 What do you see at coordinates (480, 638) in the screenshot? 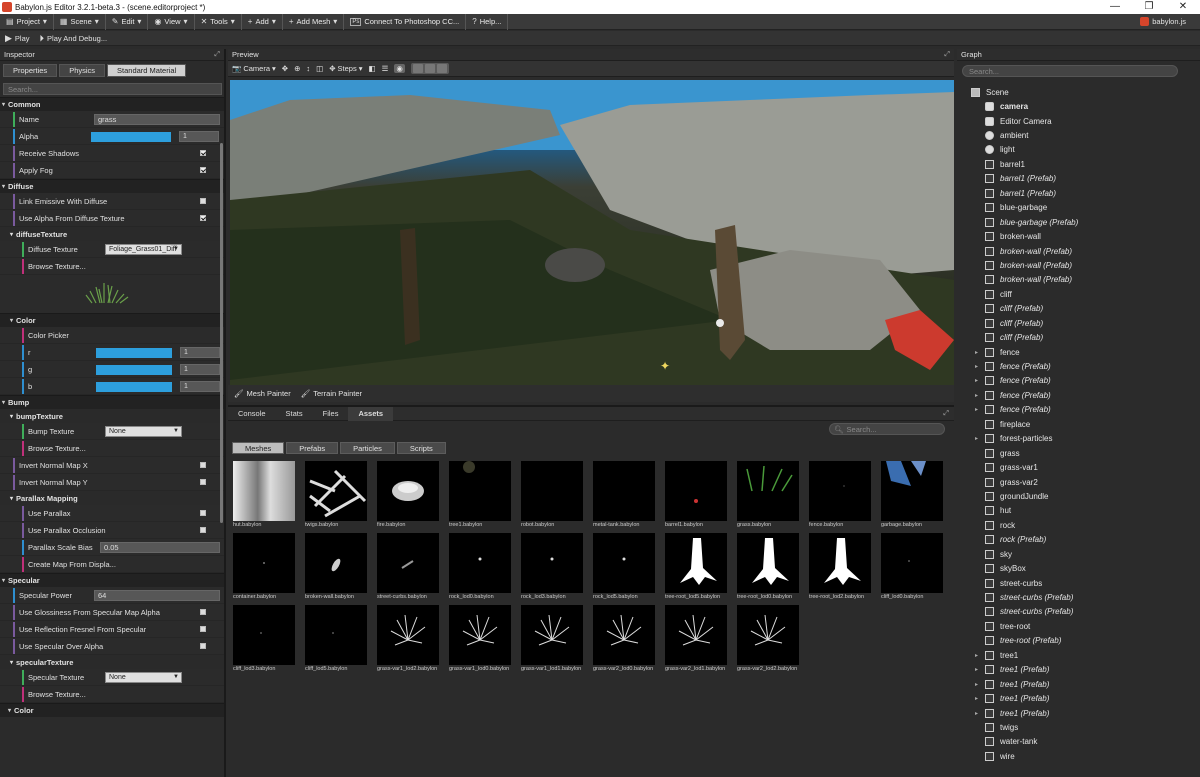
I see `asset-item: grass-var1_lod0.babylon` at bounding box center [480, 638].